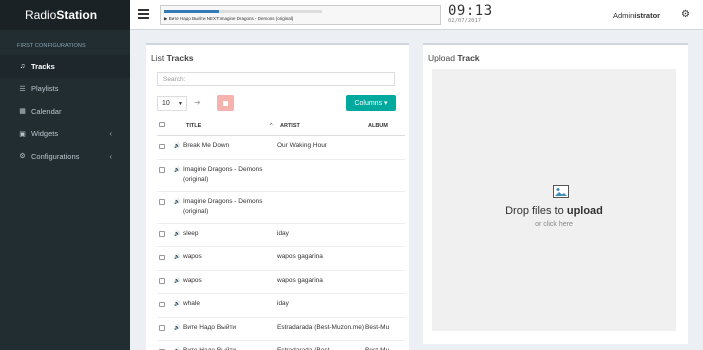 Image resolution: width=703 pixels, height=350 pixels. I want to click on panel-title: Upload Track, so click(555, 54).